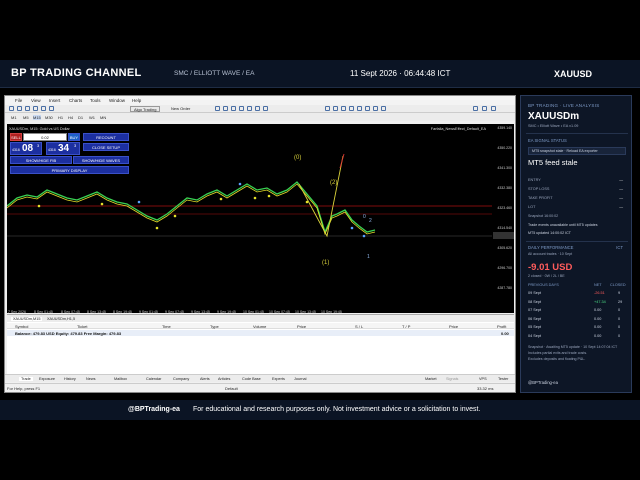 Image resolution: width=640 pixels, height=480 pixels. What do you see at coordinates (598, 310) in the screenshot?
I see `perf-net: 0.00` at bounding box center [598, 310].